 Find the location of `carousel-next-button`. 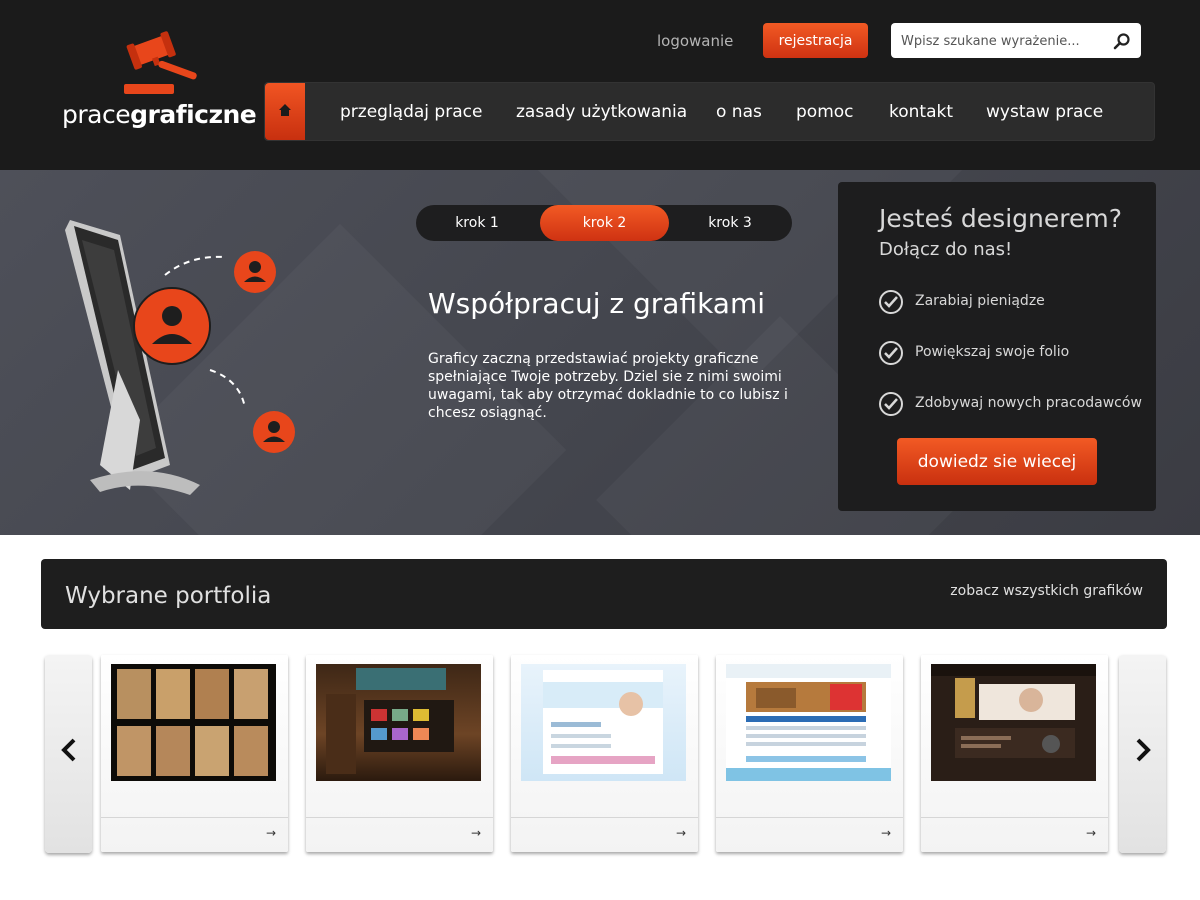

carousel-next-button is located at coordinates (1142, 754).